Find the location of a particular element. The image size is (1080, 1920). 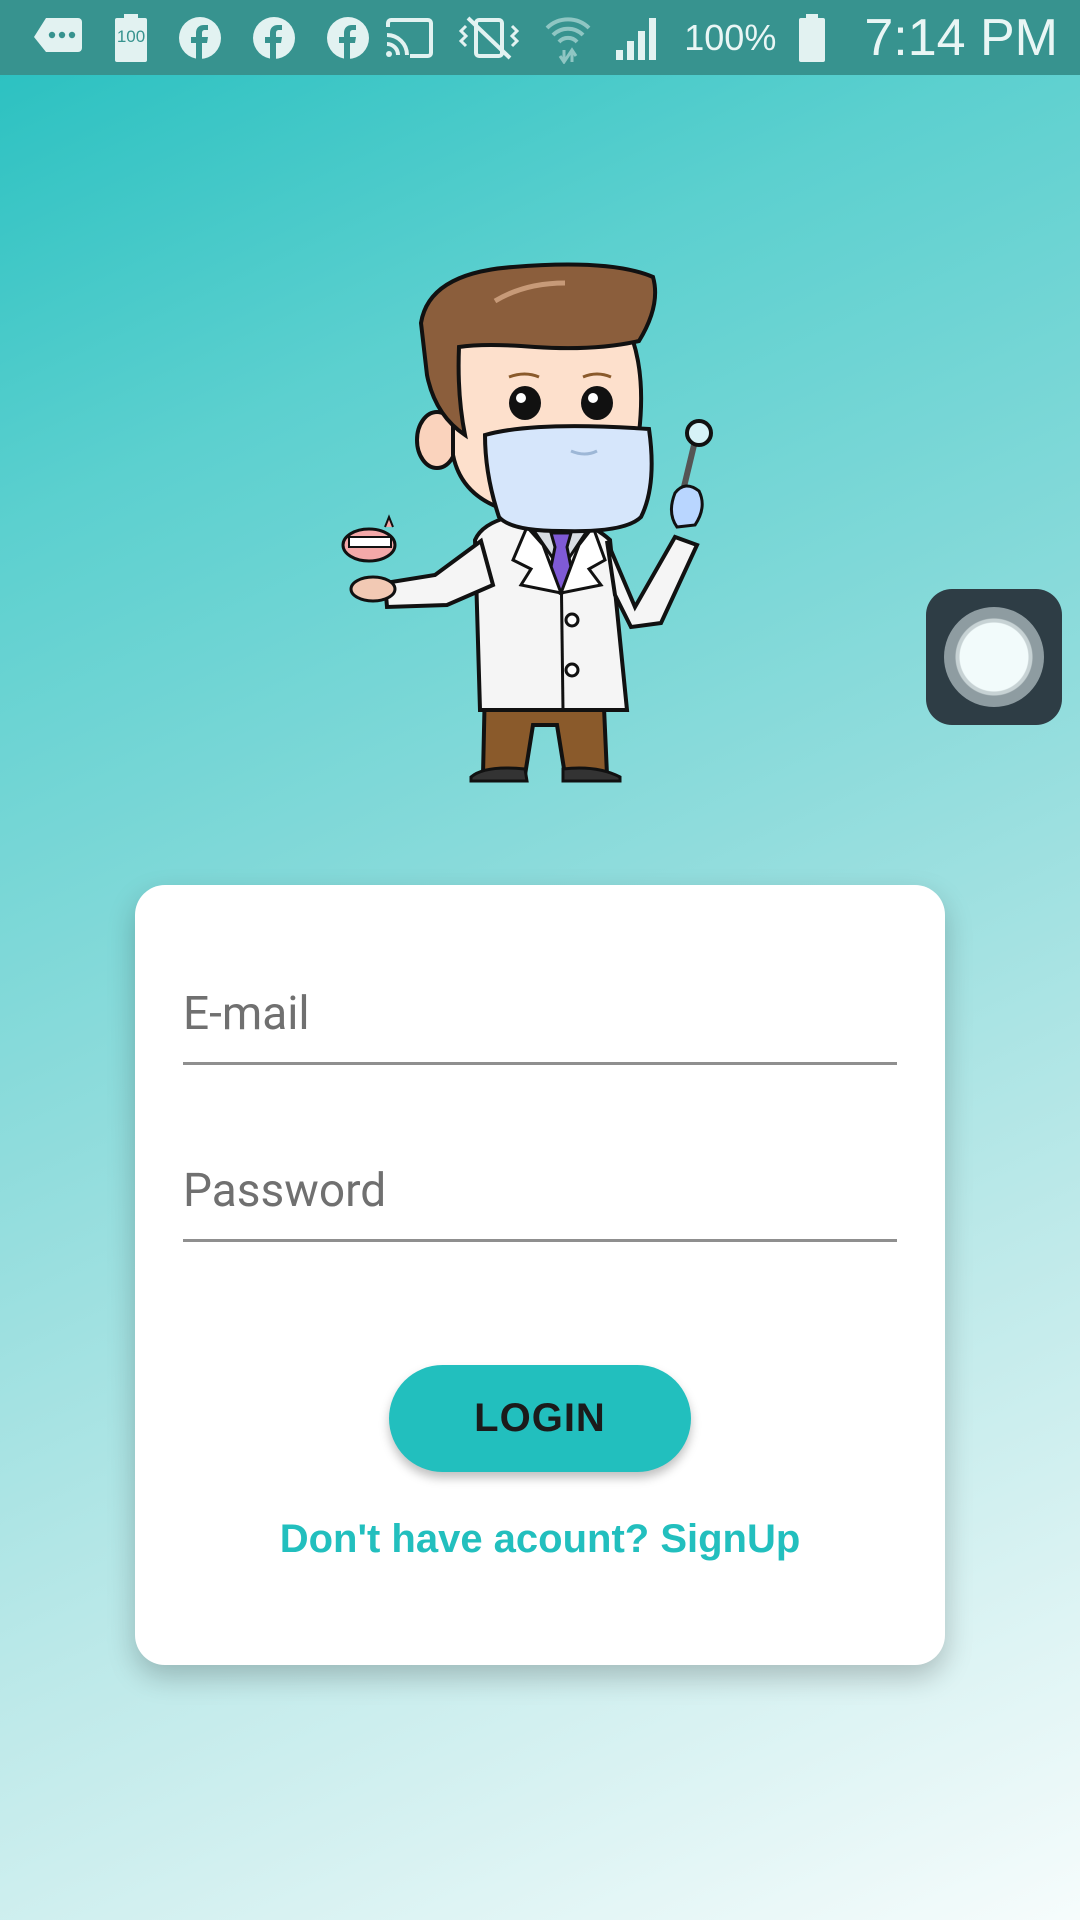

signal-icon is located at coordinates (638, 38).